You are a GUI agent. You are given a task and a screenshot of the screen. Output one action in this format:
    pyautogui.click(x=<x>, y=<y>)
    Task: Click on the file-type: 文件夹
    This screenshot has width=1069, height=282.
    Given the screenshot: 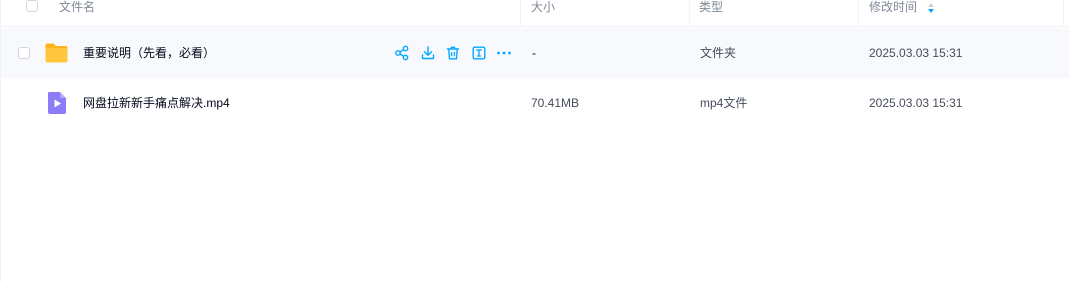 What is the action you would take?
    pyautogui.click(x=718, y=53)
    